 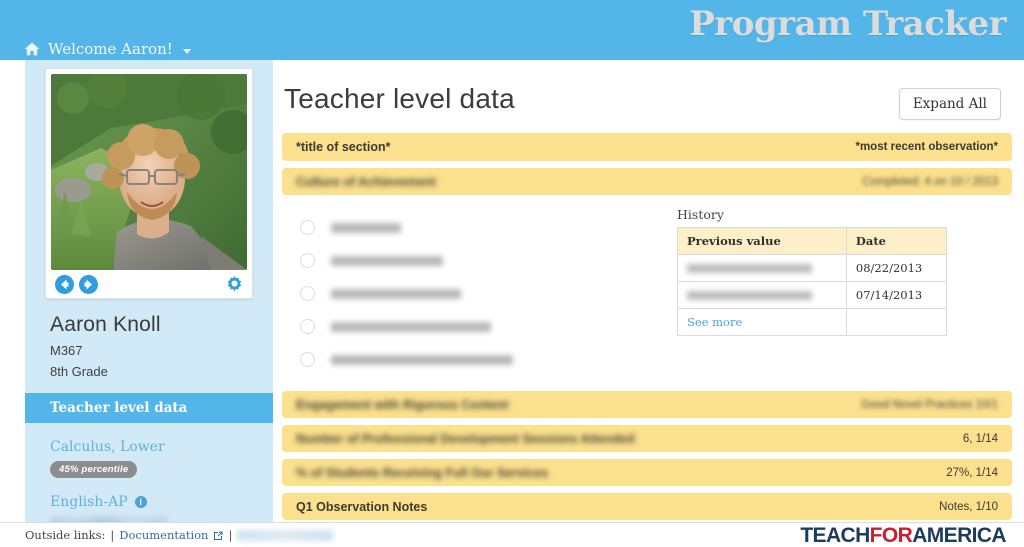 What do you see at coordinates (366, 181) in the screenshot?
I see `metric-label-redacted: Culture of Achievement` at bounding box center [366, 181].